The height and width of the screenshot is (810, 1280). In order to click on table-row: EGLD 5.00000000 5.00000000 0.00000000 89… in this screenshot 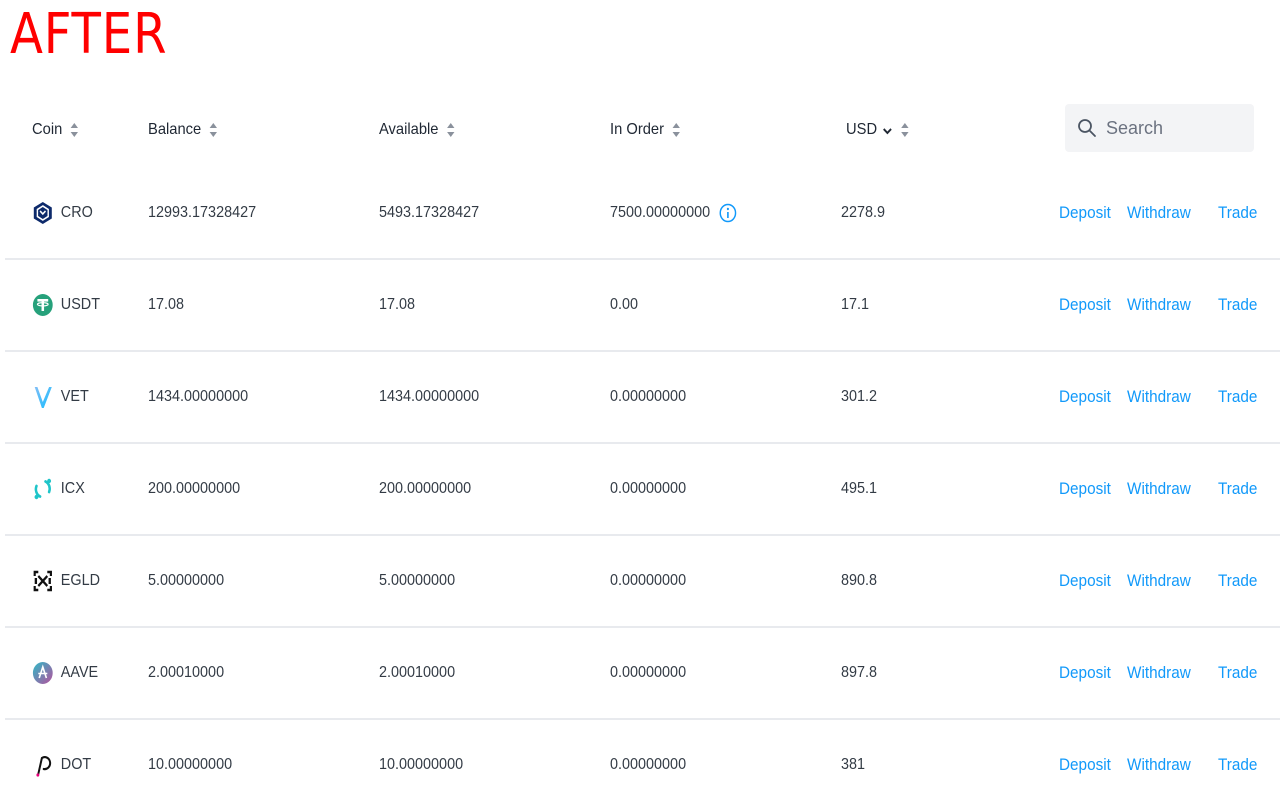, I will do `click(642, 582)`.